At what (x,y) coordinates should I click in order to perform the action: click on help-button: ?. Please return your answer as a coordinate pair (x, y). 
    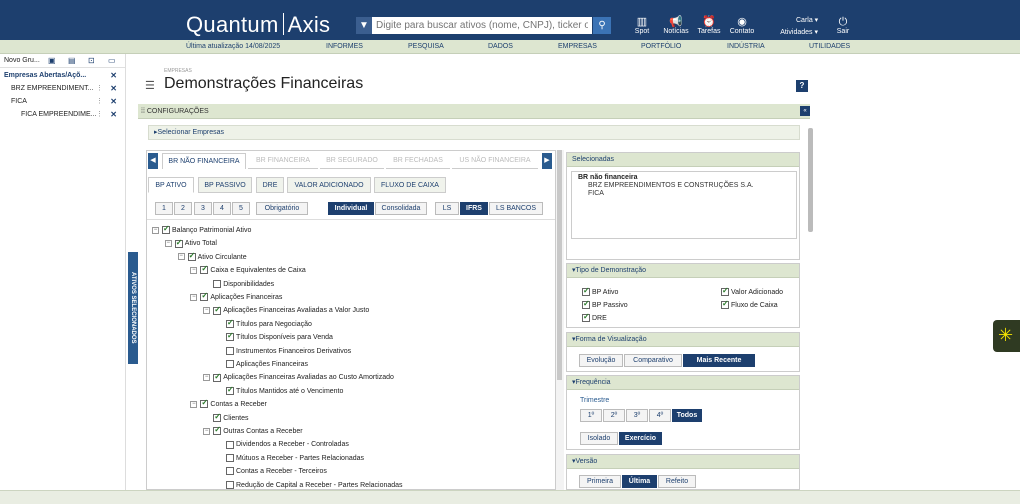
    Looking at the image, I should click on (802, 86).